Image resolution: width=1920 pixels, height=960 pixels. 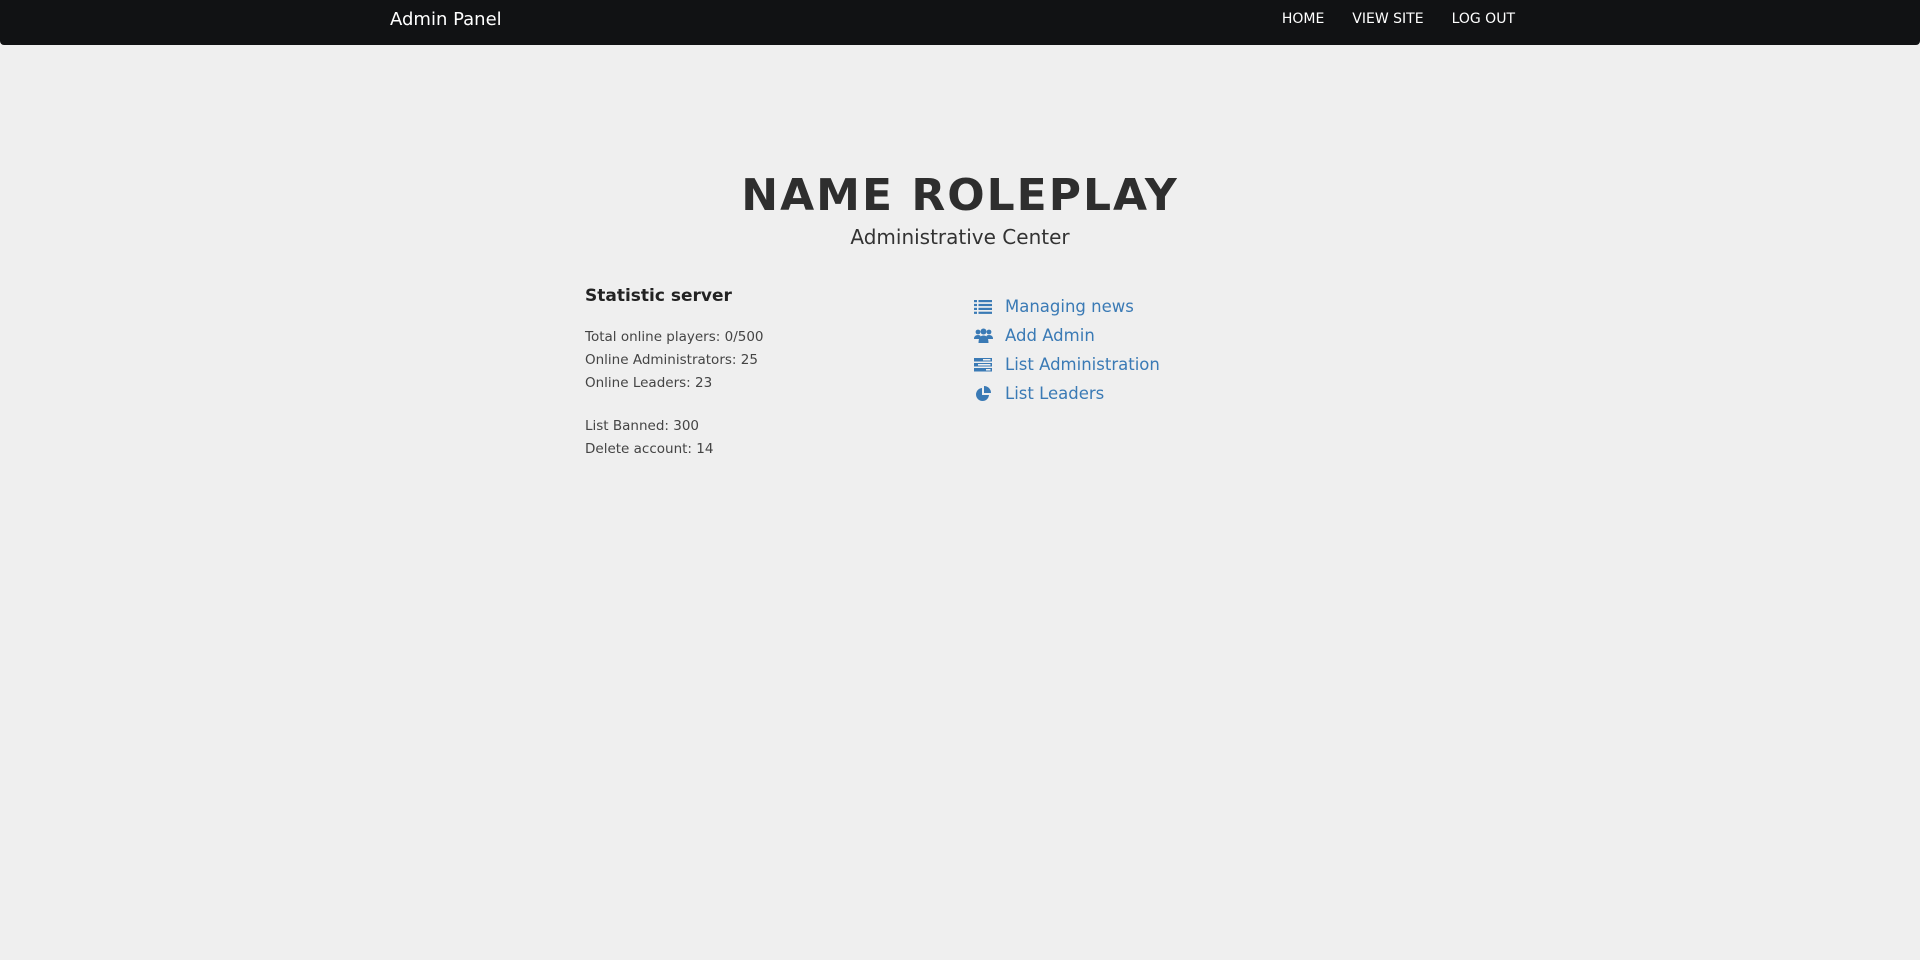 What do you see at coordinates (649, 449) in the screenshot?
I see `stat-delete-account: Delete account: 14` at bounding box center [649, 449].